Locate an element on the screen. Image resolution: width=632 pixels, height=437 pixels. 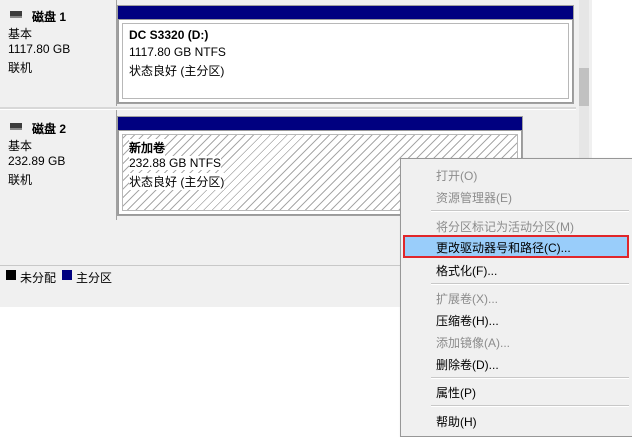
disk-title: 磁盘 2 is located at coordinates (49, 129).